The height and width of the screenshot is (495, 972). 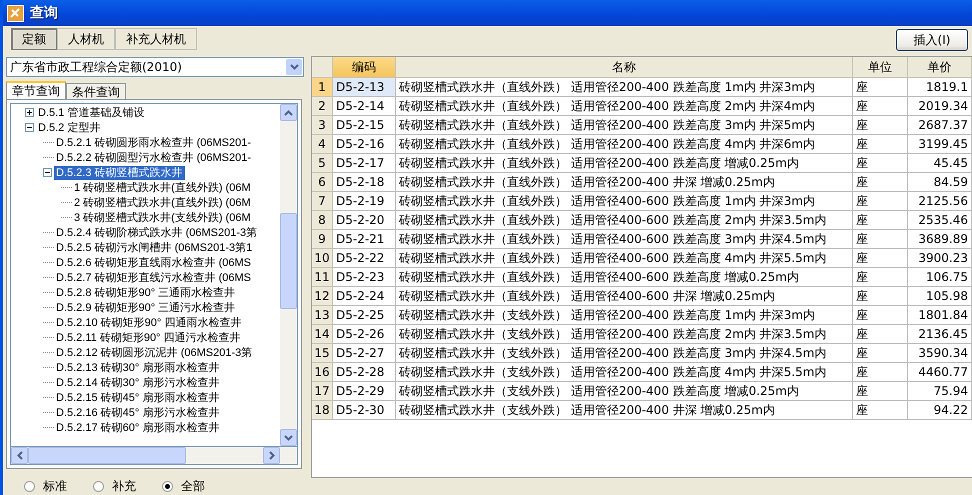 I want to click on table-cell: 砖砌竖槽式跌水井（直线外跌） 适用管径200-400 跌差高度 增减0.25m内, so click(x=624, y=163).